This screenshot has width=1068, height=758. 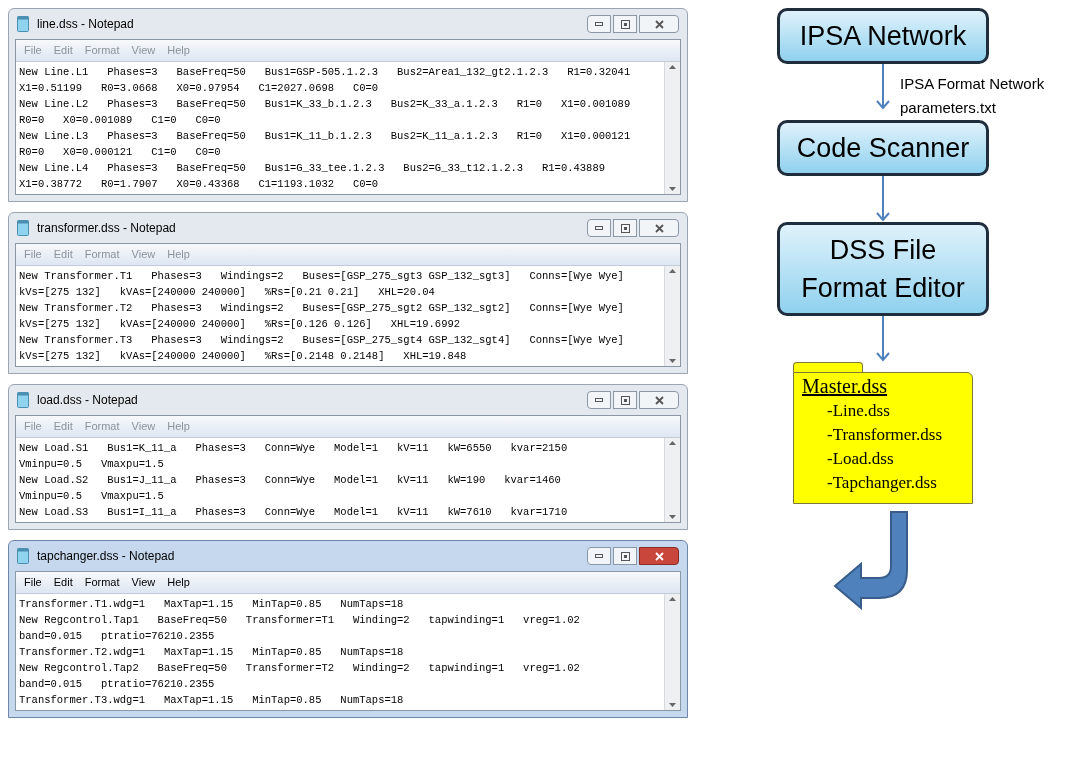 What do you see at coordinates (883, 36) in the screenshot?
I see `box-label: IPSA Network` at bounding box center [883, 36].